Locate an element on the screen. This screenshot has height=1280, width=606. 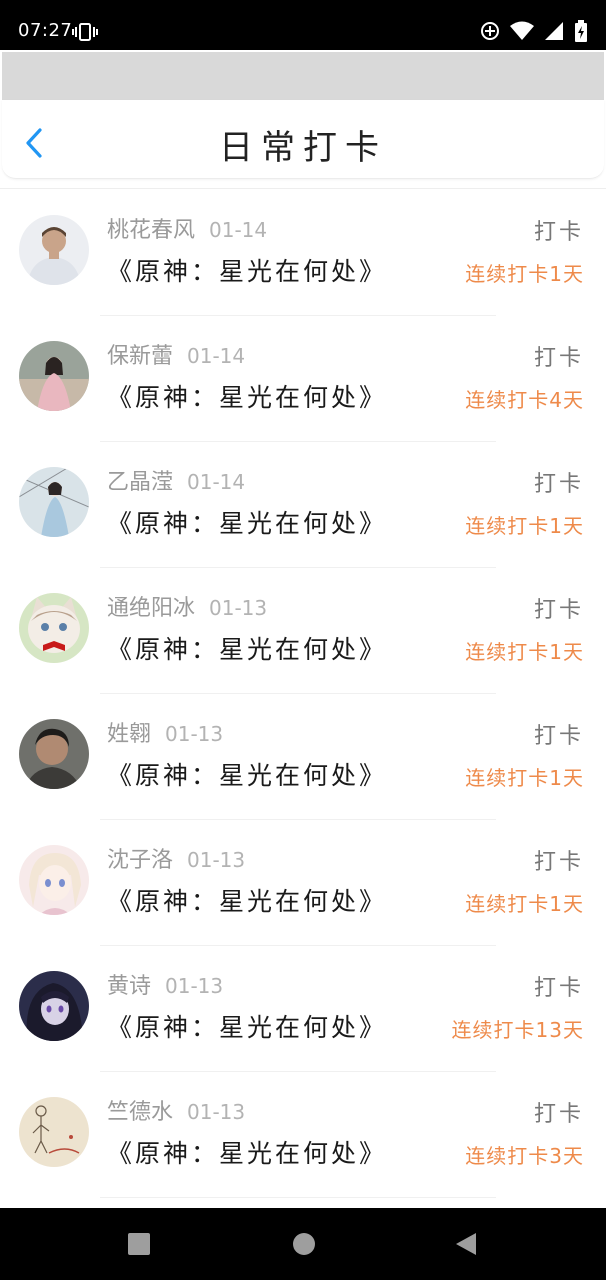
status-icons is located at coordinates (534, 31).